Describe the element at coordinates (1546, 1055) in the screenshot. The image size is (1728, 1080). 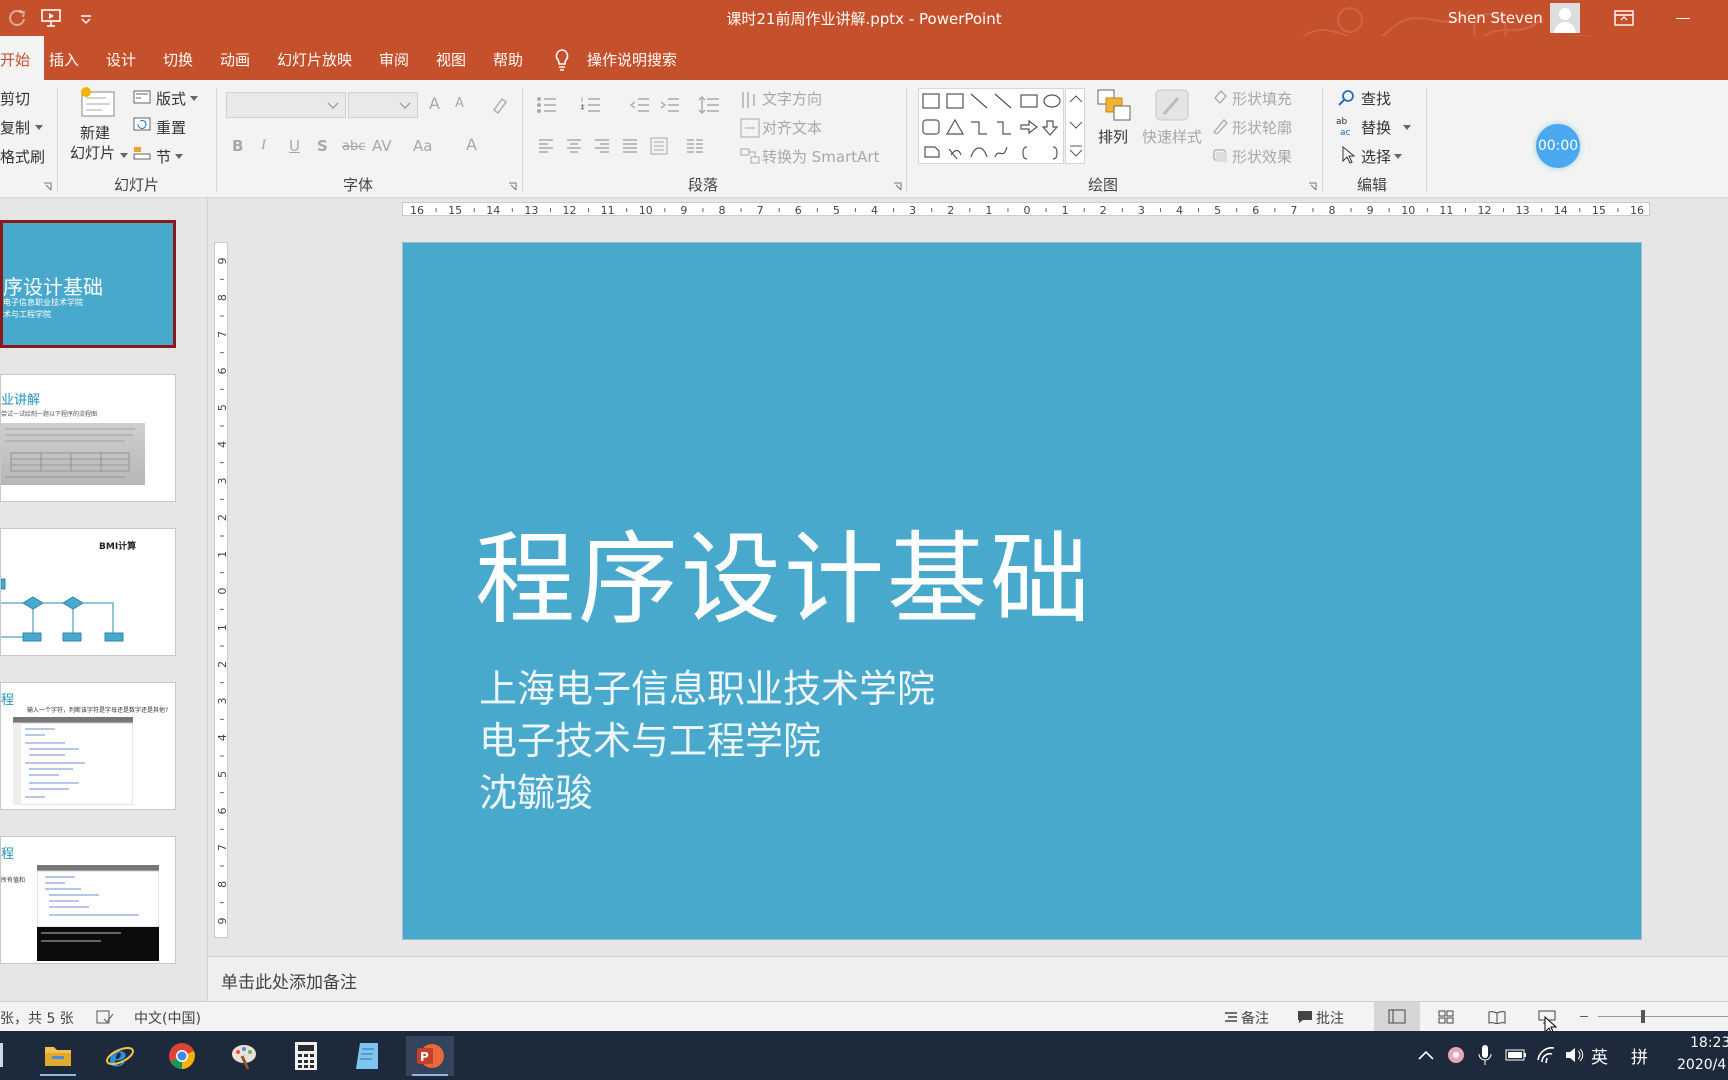
I see `wifi-icon` at that location.